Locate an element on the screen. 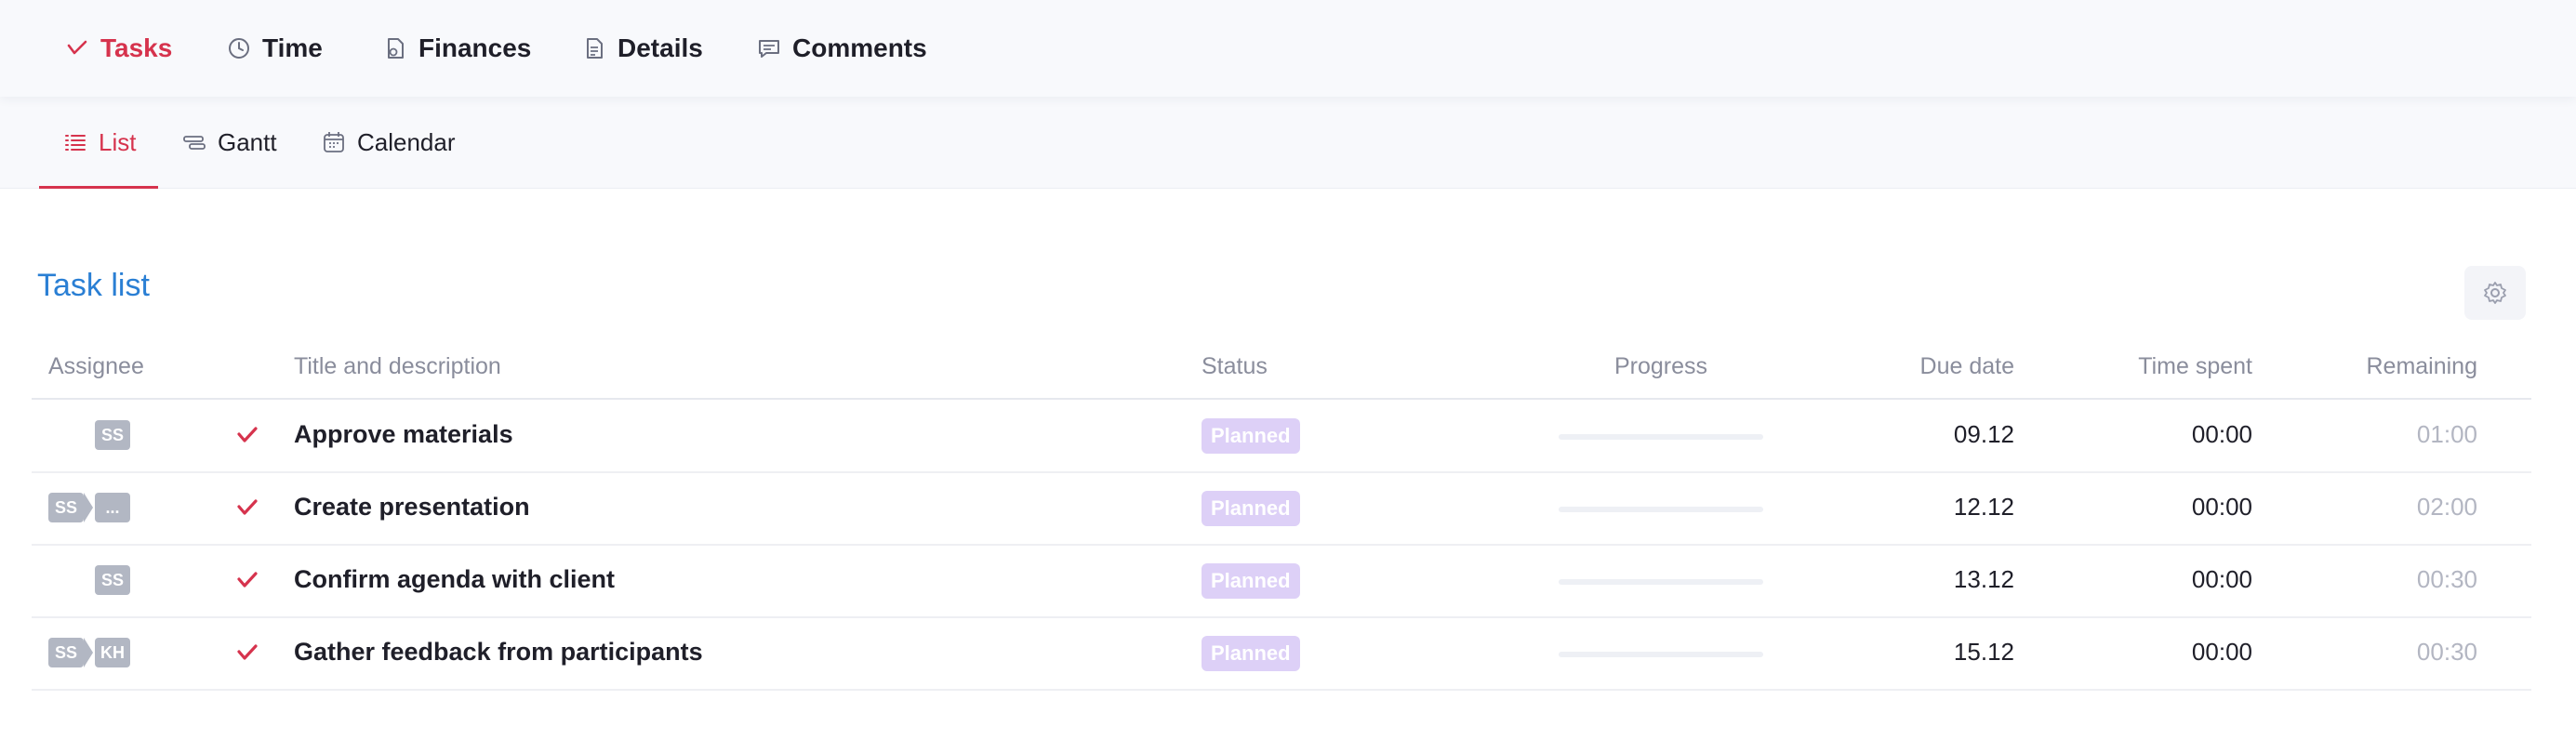 This screenshot has width=2576, height=753. view-gantt: Gantt is located at coordinates (229, 142).